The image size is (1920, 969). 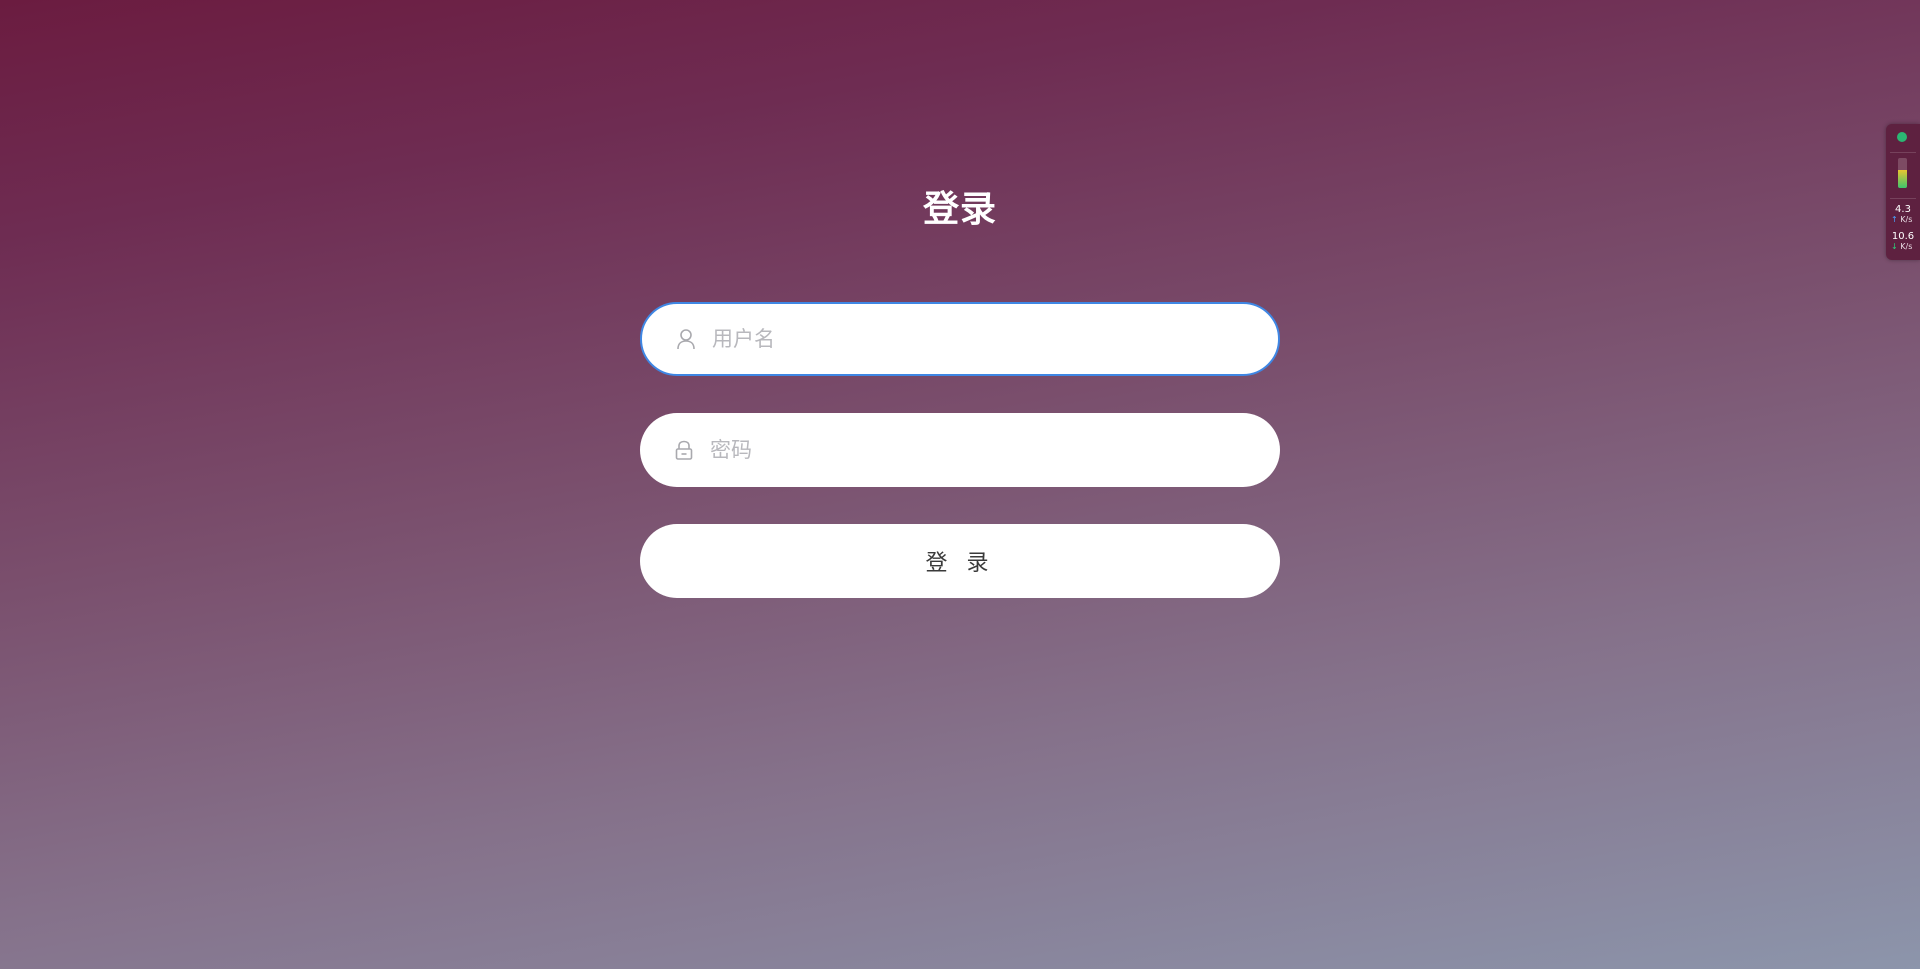 What do you see at coordinates (1894, 246) in the screenshot?
I see `arrow-down-icon: ↓` at bounding box center [1894, 246].